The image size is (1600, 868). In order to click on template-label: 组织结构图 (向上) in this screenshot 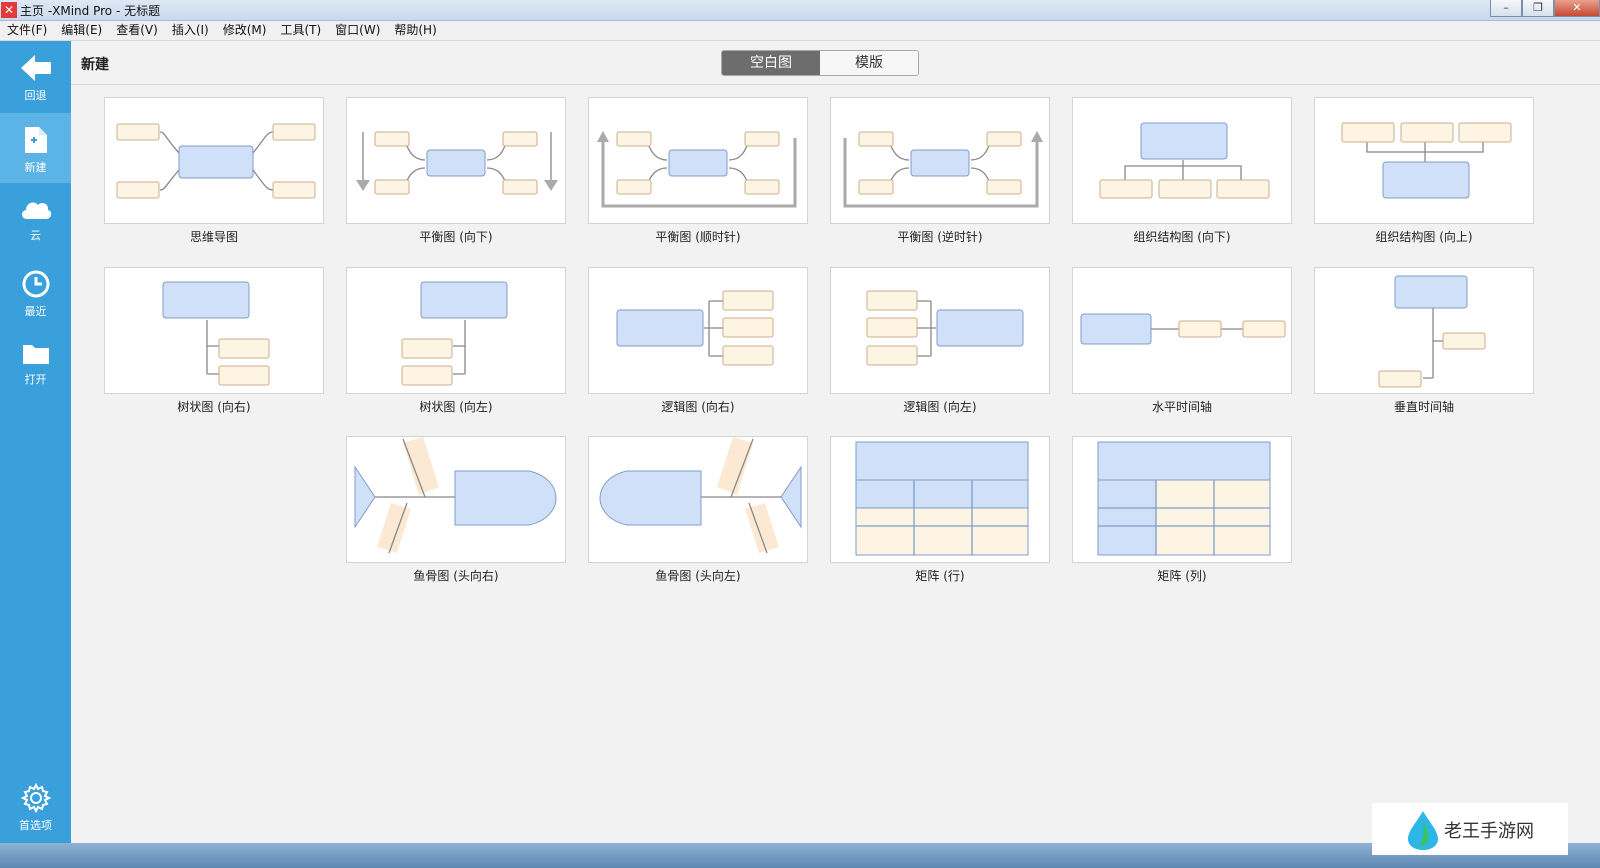, I will do `click(1424, 236)`.